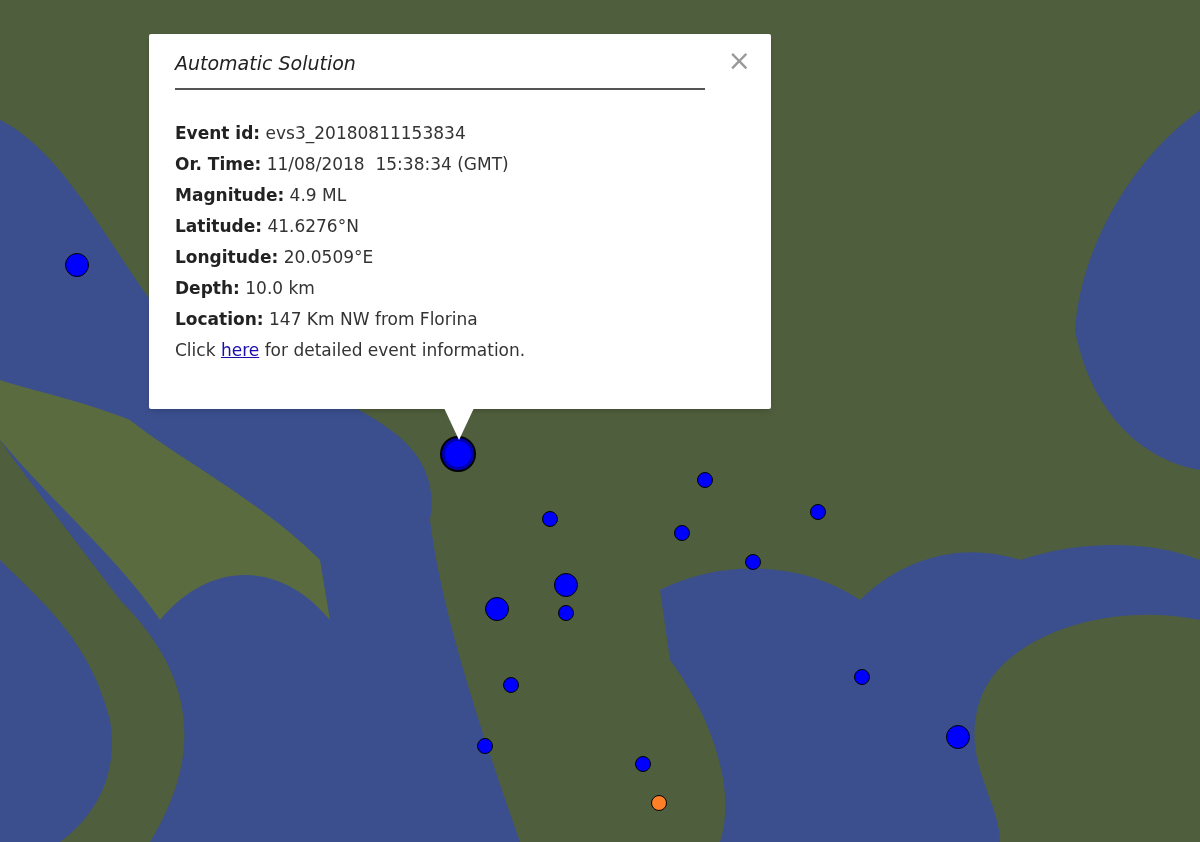 The width and height of the screenshot is (1200, 842). Describe the element at coordinates (265, 63) in the screenshot. I see `popup-title: Automatic Solution` at that location.